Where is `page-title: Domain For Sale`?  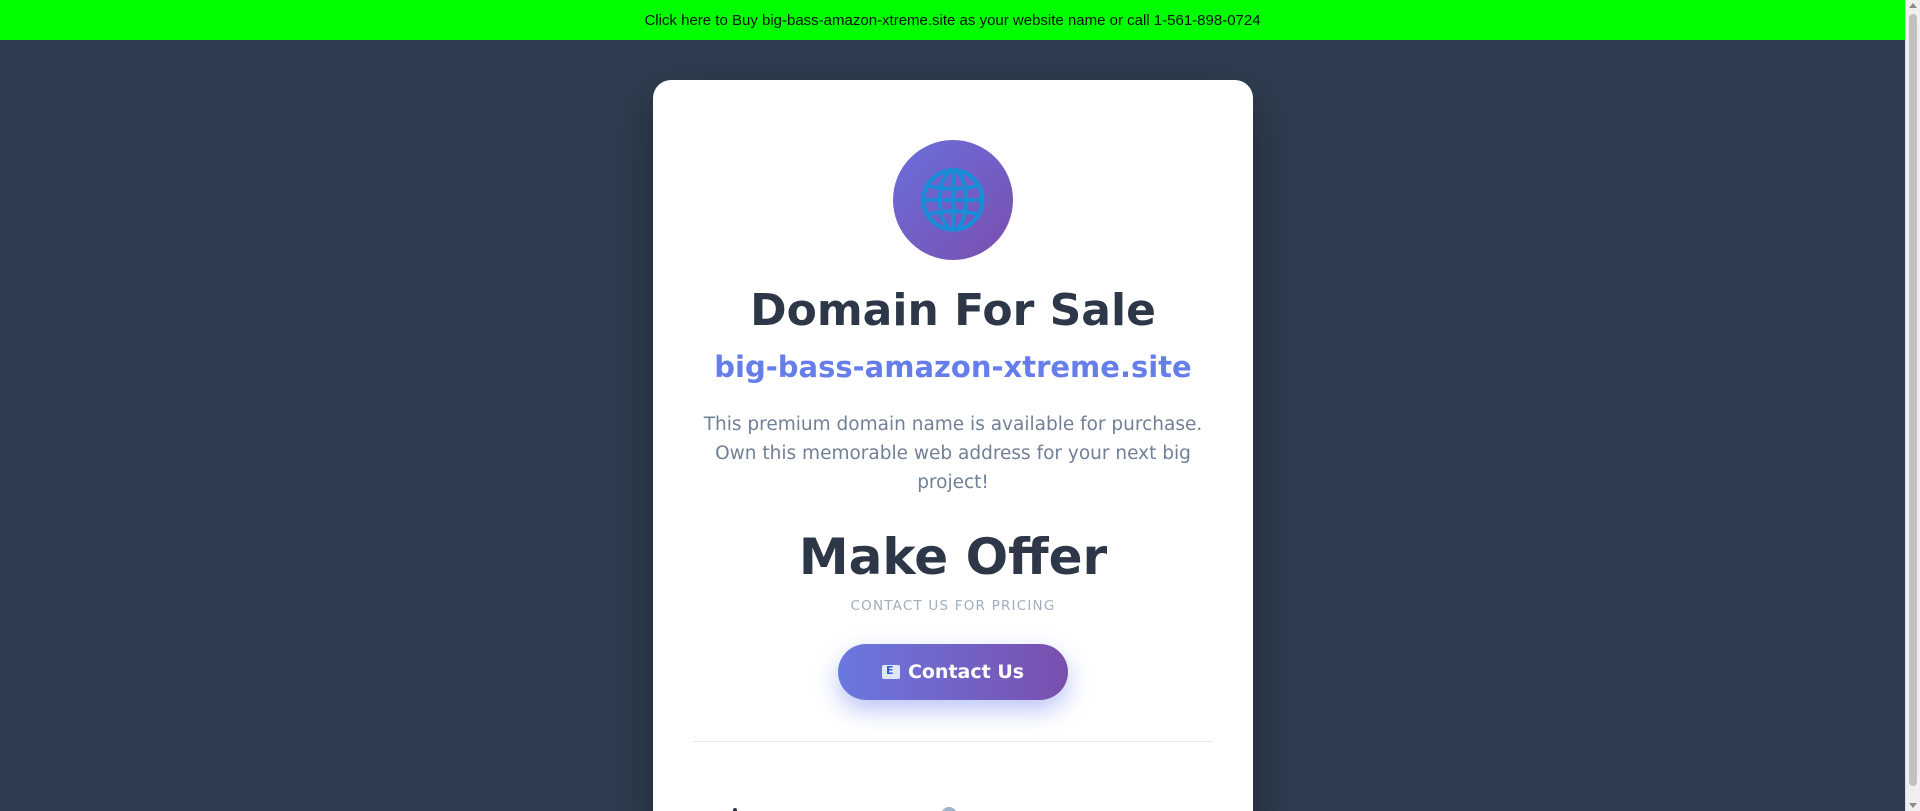 page-title: Domain For Sale is located at coordinates (953, 310).